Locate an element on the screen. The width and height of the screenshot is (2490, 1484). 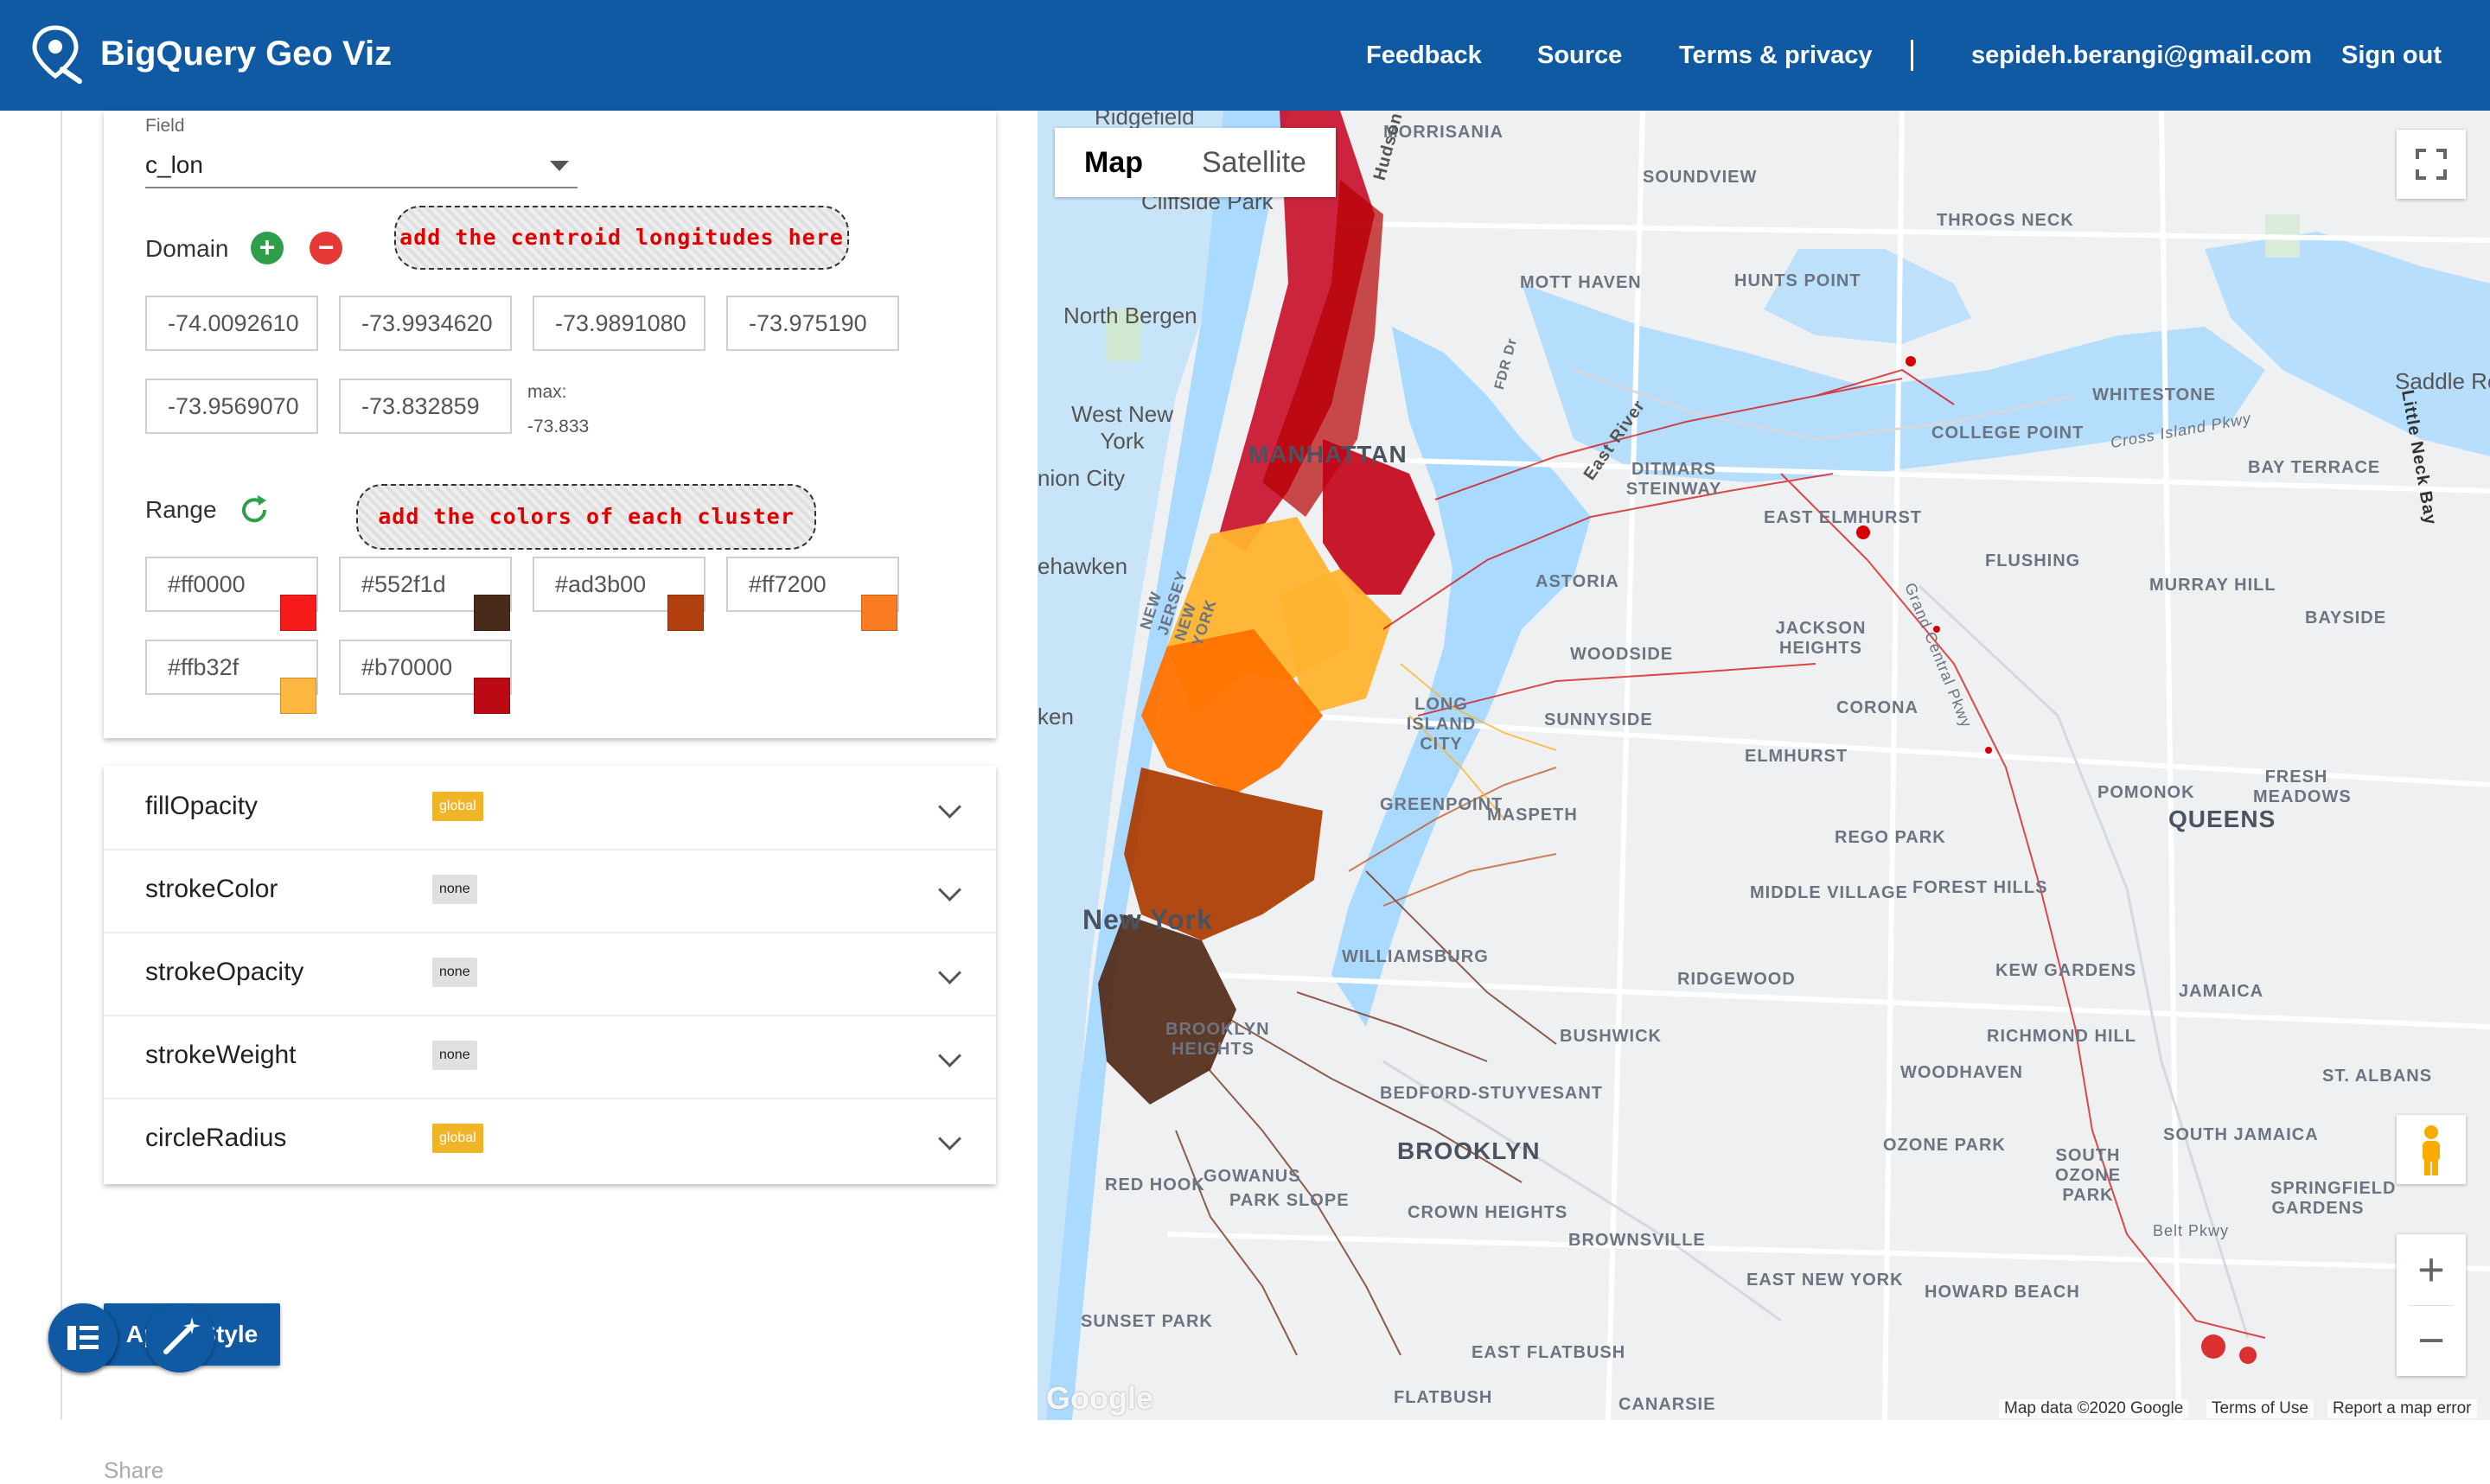
pegman-icon is located at coordinates (2431, 1150).